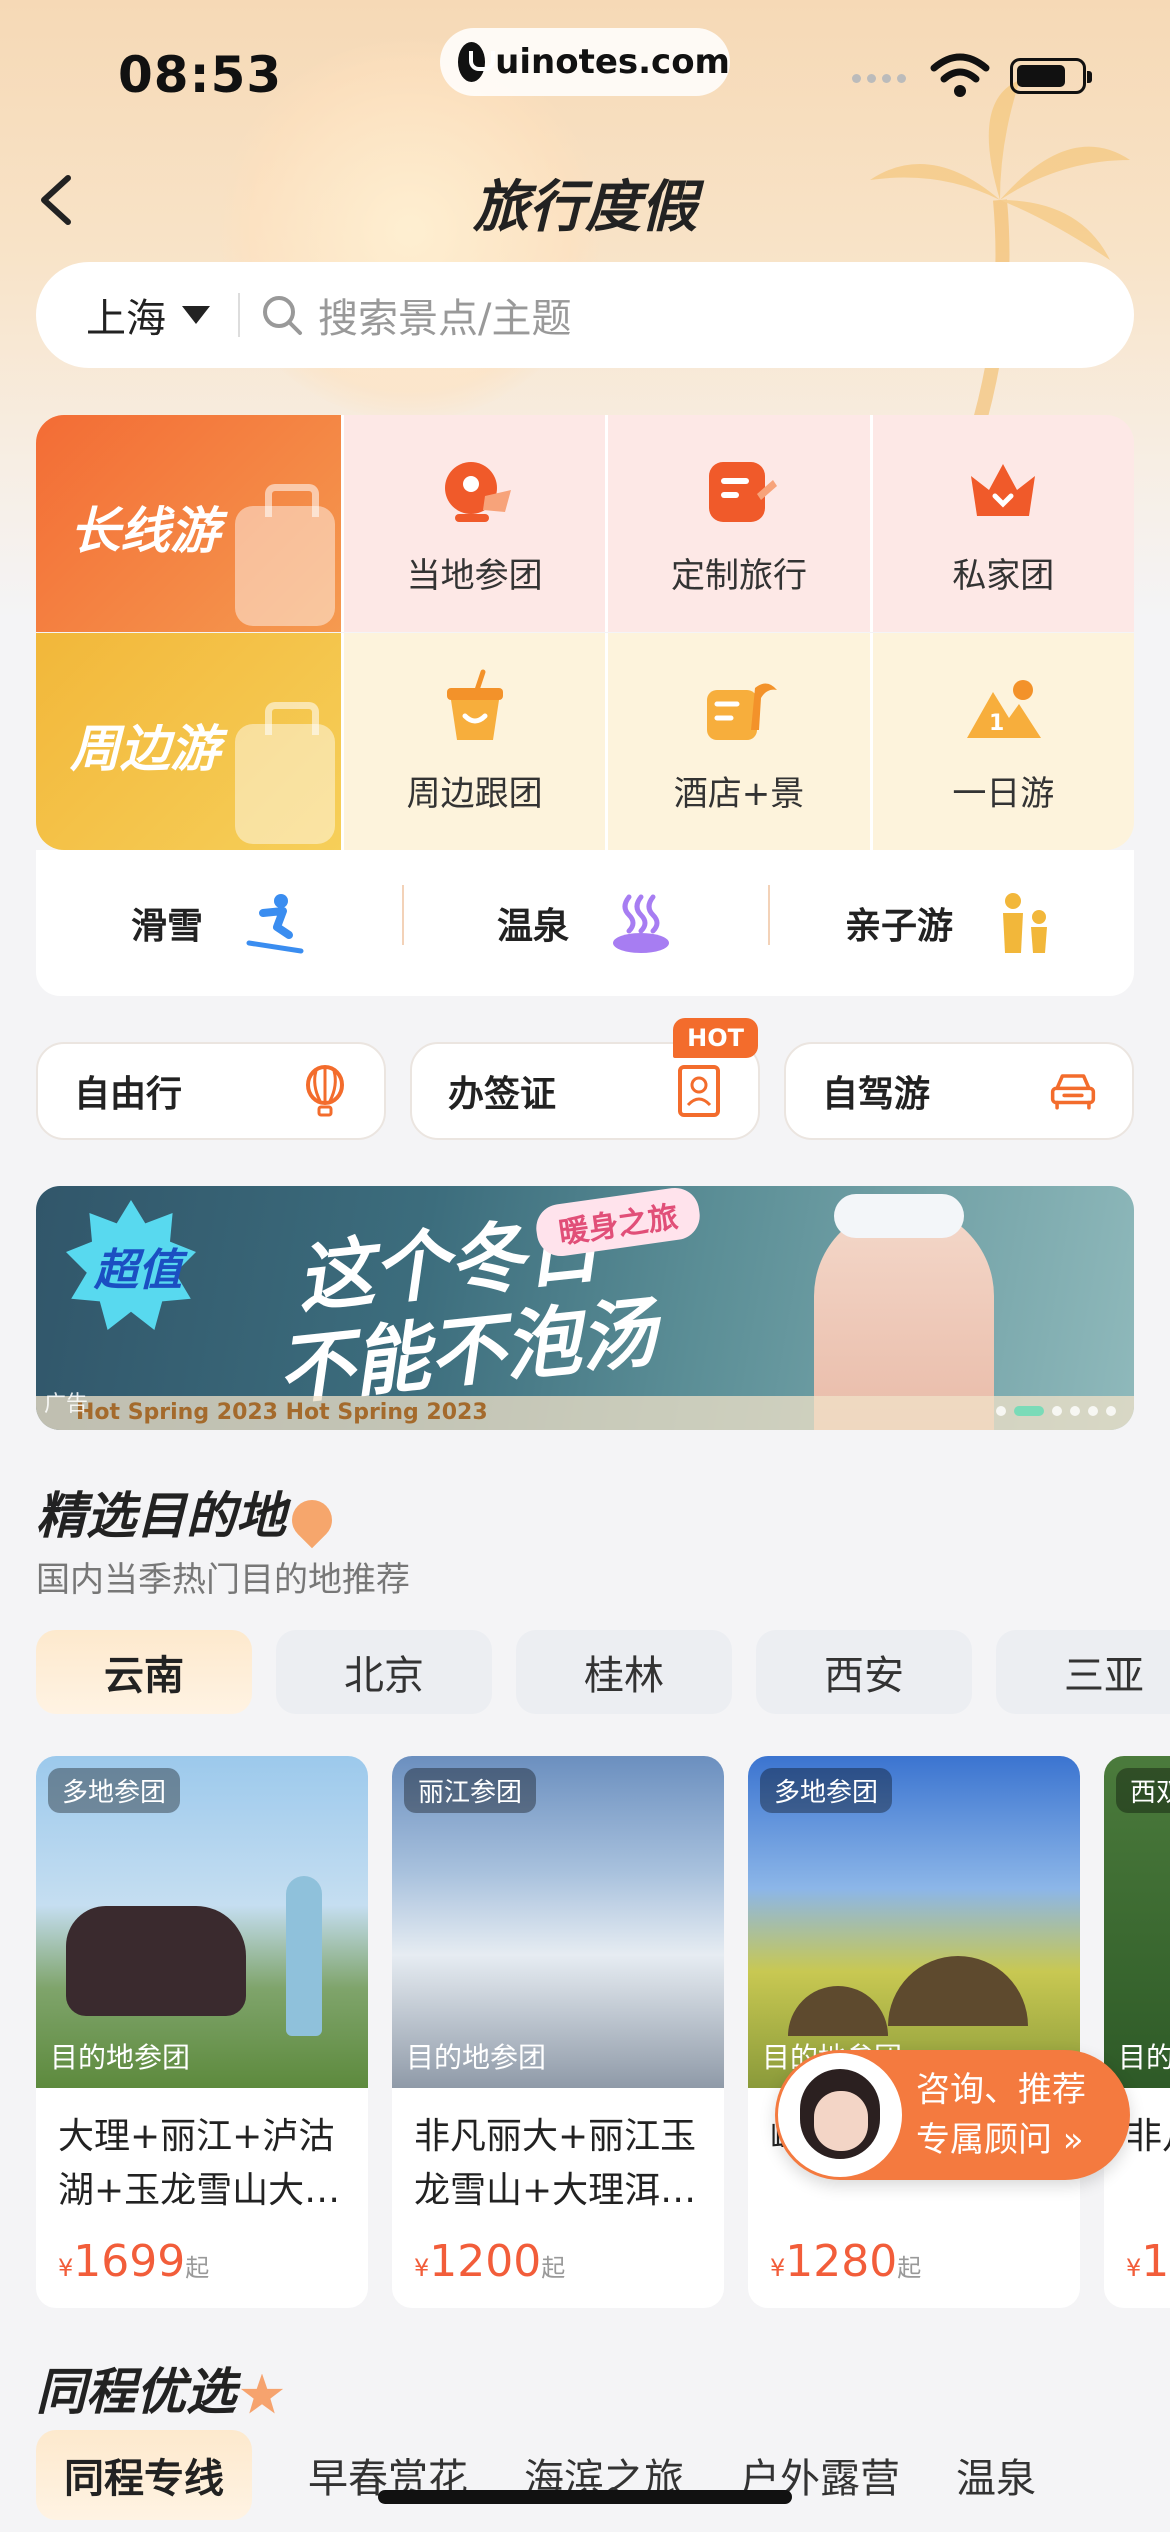 The image size is (1170, 2532). Describe the element at coordinates (1001, 2115) in the screenshot. I see `advisor-text: 咨询、推荐 专属顾问 »` at that location.